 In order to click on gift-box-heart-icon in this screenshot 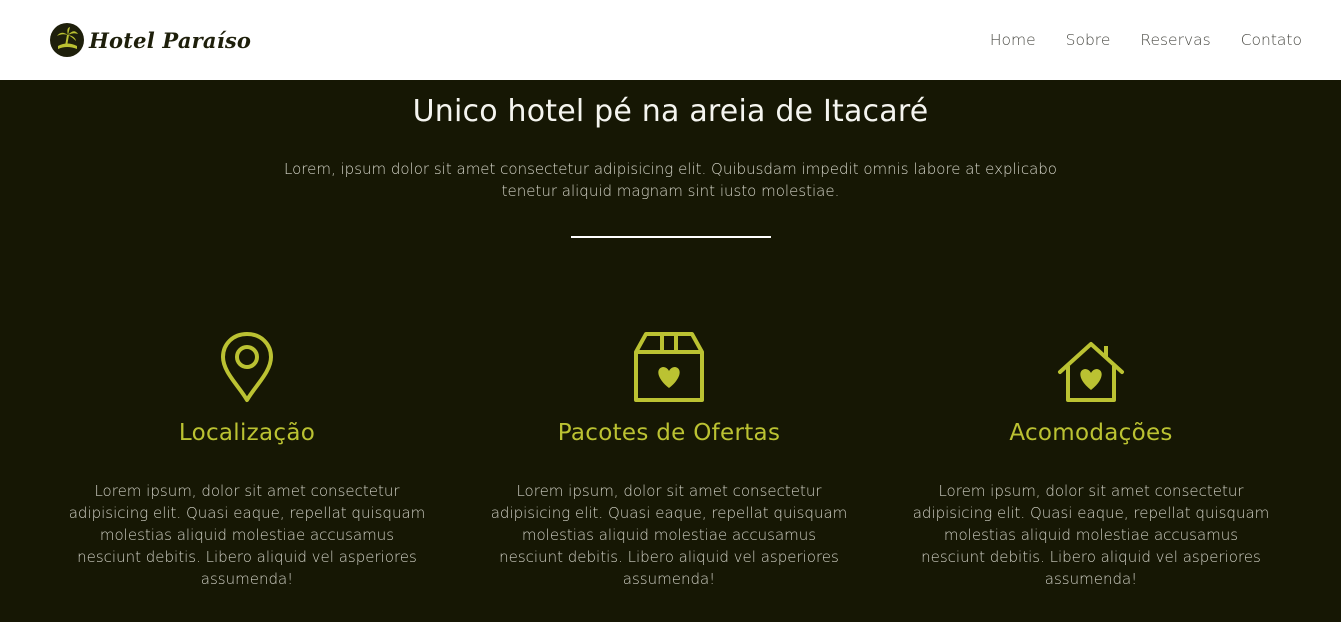, I will do `click(669, 367)`.